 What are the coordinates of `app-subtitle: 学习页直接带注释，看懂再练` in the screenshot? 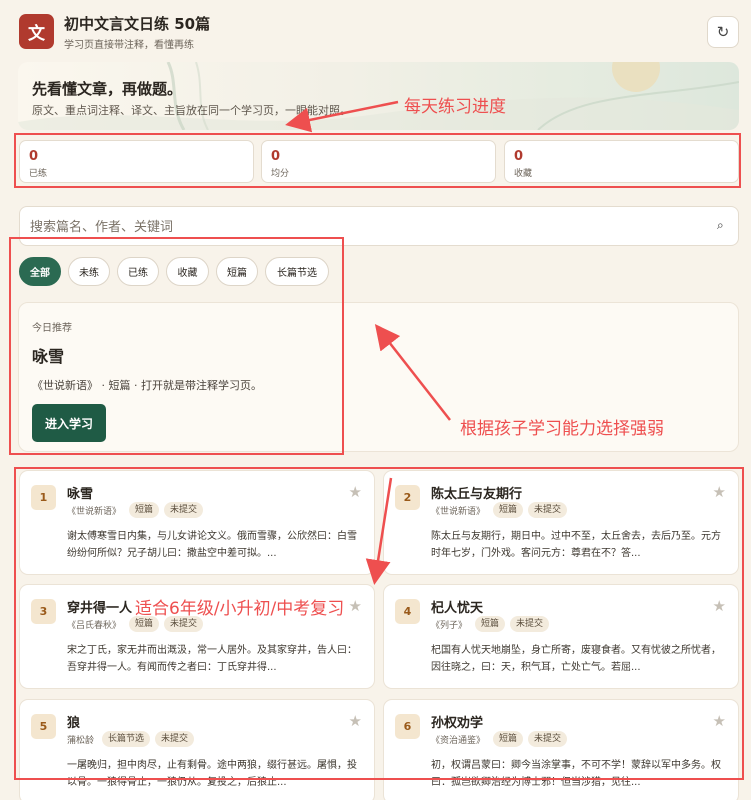 It's located at (129, 45).